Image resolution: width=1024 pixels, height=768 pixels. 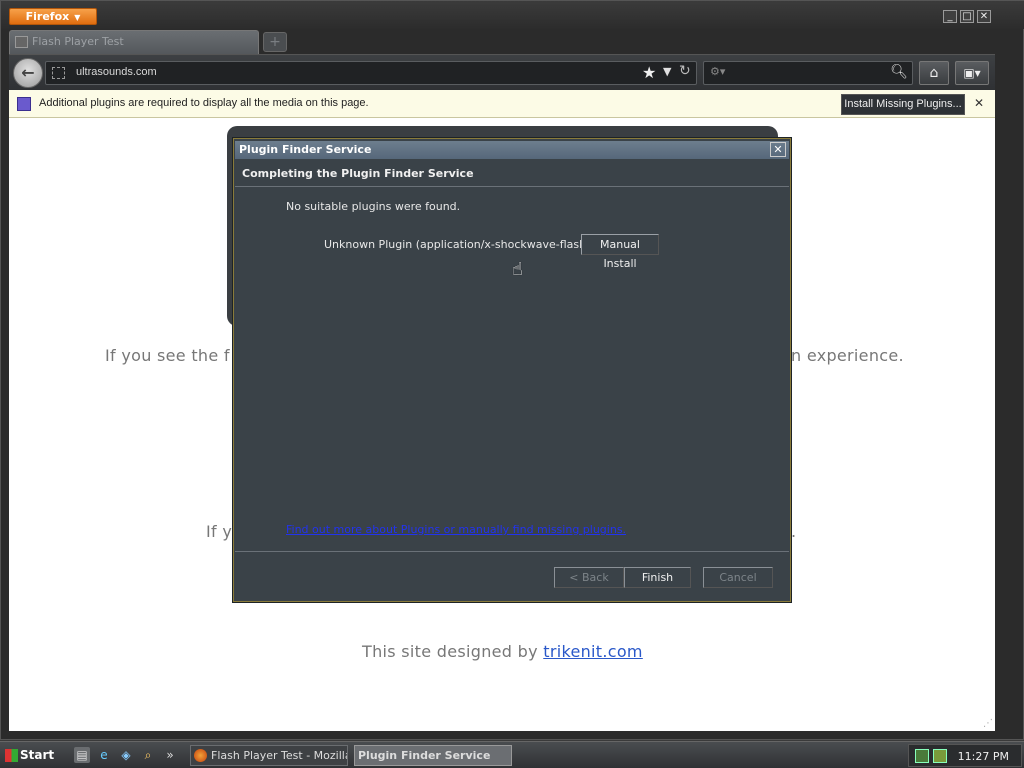 What do you see at coordinates (358, 173) in the screenshot?
I see `dialog-heading: Completing the Plugin Finder Service` at bounding box center [358, 173].